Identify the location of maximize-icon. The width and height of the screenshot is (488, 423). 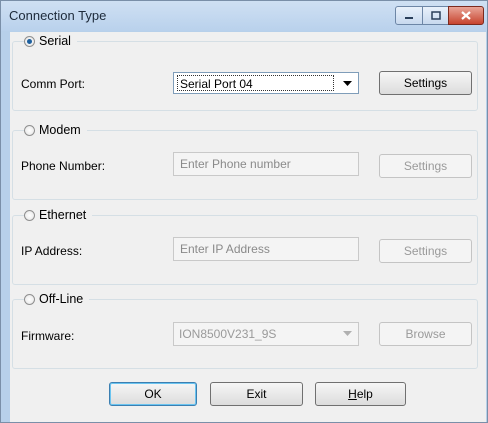
(435, 15).